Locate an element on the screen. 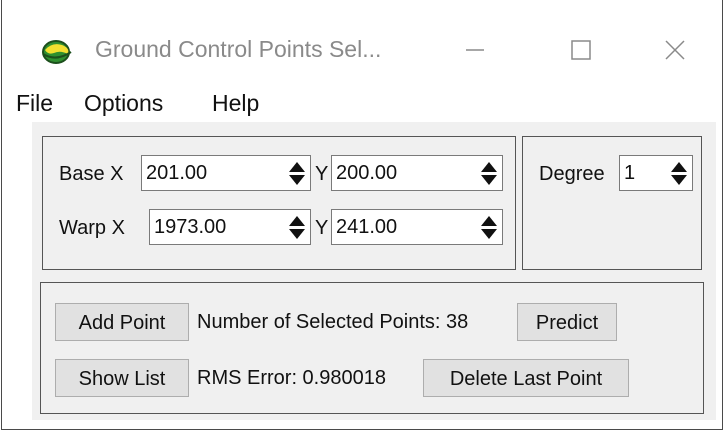  add-point-button: Add Point is located at coordinates (122, 322).